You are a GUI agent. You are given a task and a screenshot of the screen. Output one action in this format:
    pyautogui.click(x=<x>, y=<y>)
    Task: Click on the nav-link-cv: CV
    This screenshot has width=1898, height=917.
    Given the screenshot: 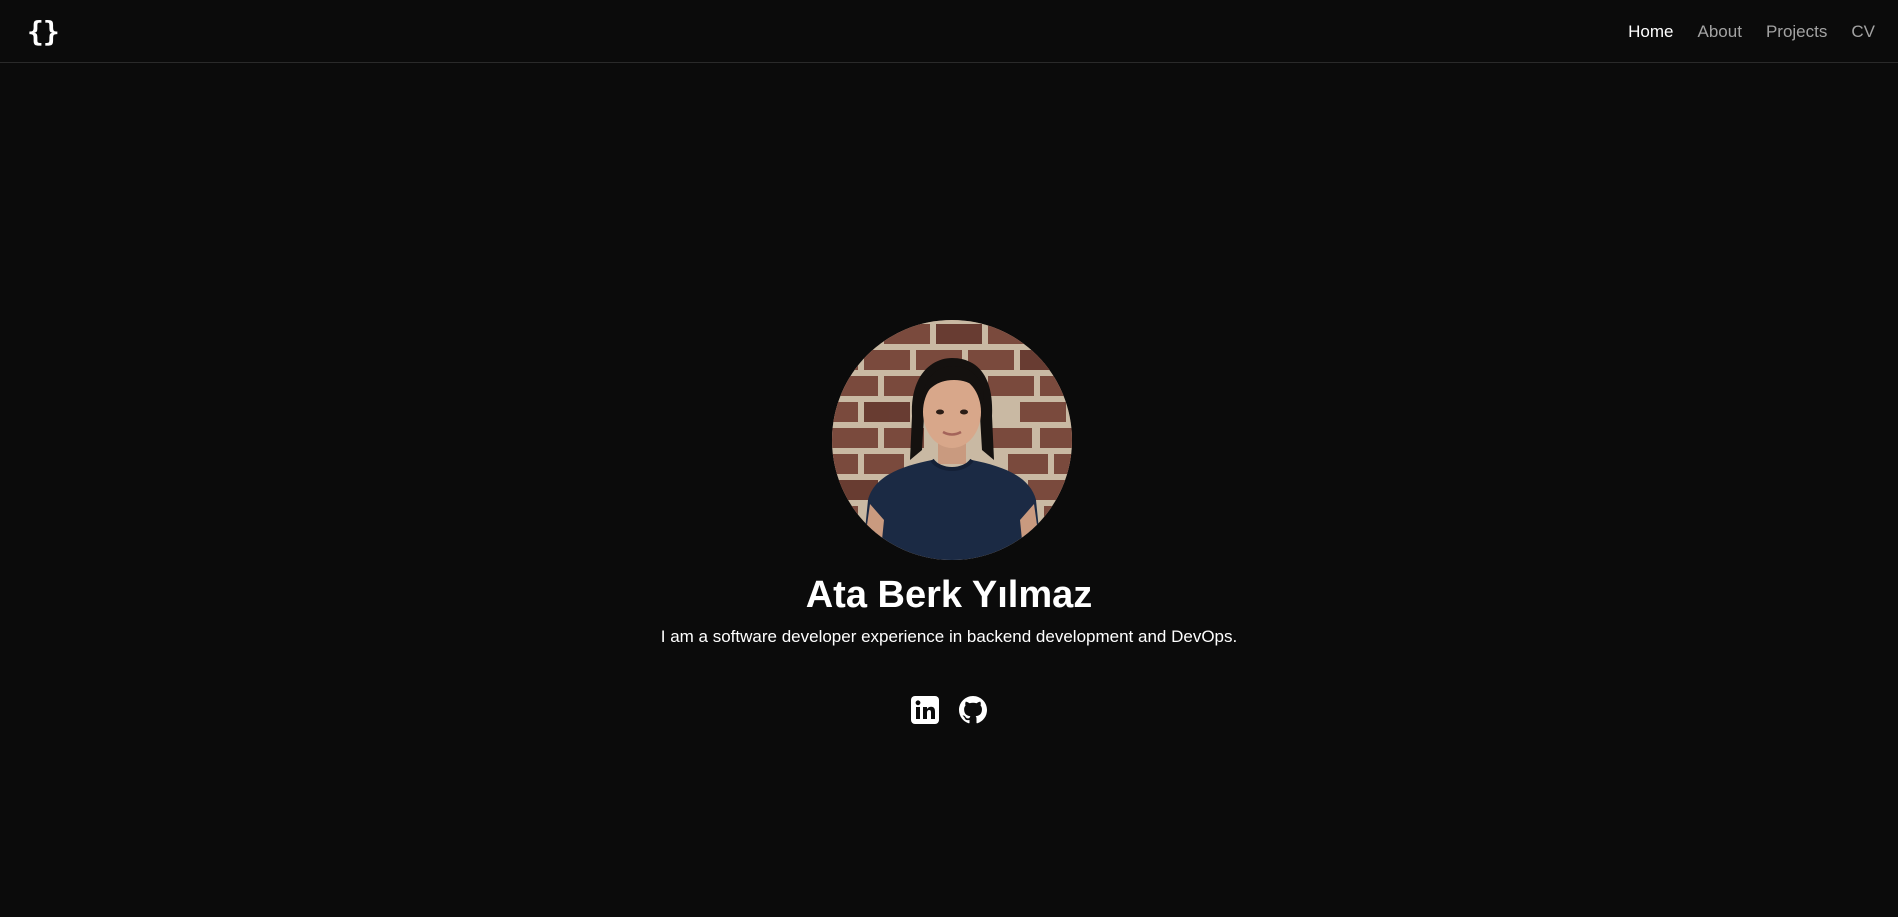 What is the action you would take?
    pyautogui.click(x=1863, y=32)
    